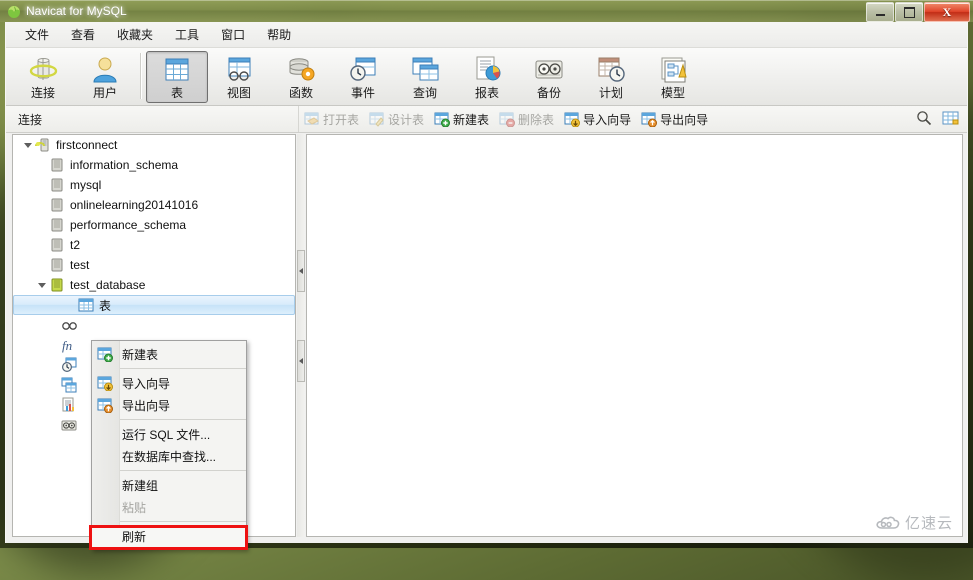 This screenshot has width=973, height=580. I want to click on tree-node-information-schema: information_schema, so click(154, 165).